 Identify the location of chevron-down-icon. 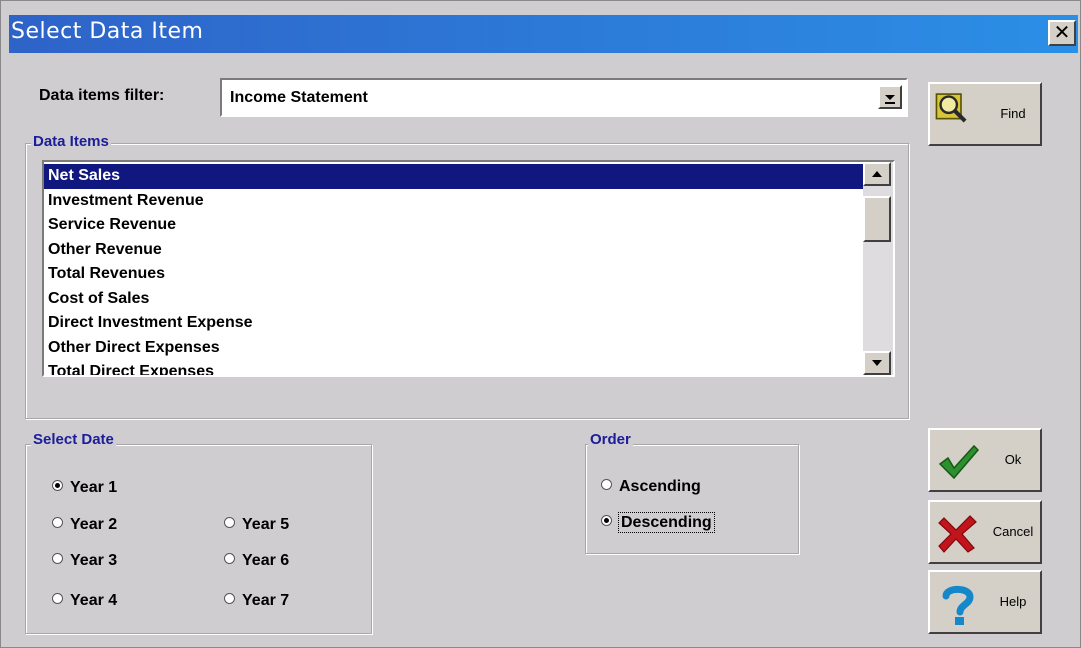
(890, 99).